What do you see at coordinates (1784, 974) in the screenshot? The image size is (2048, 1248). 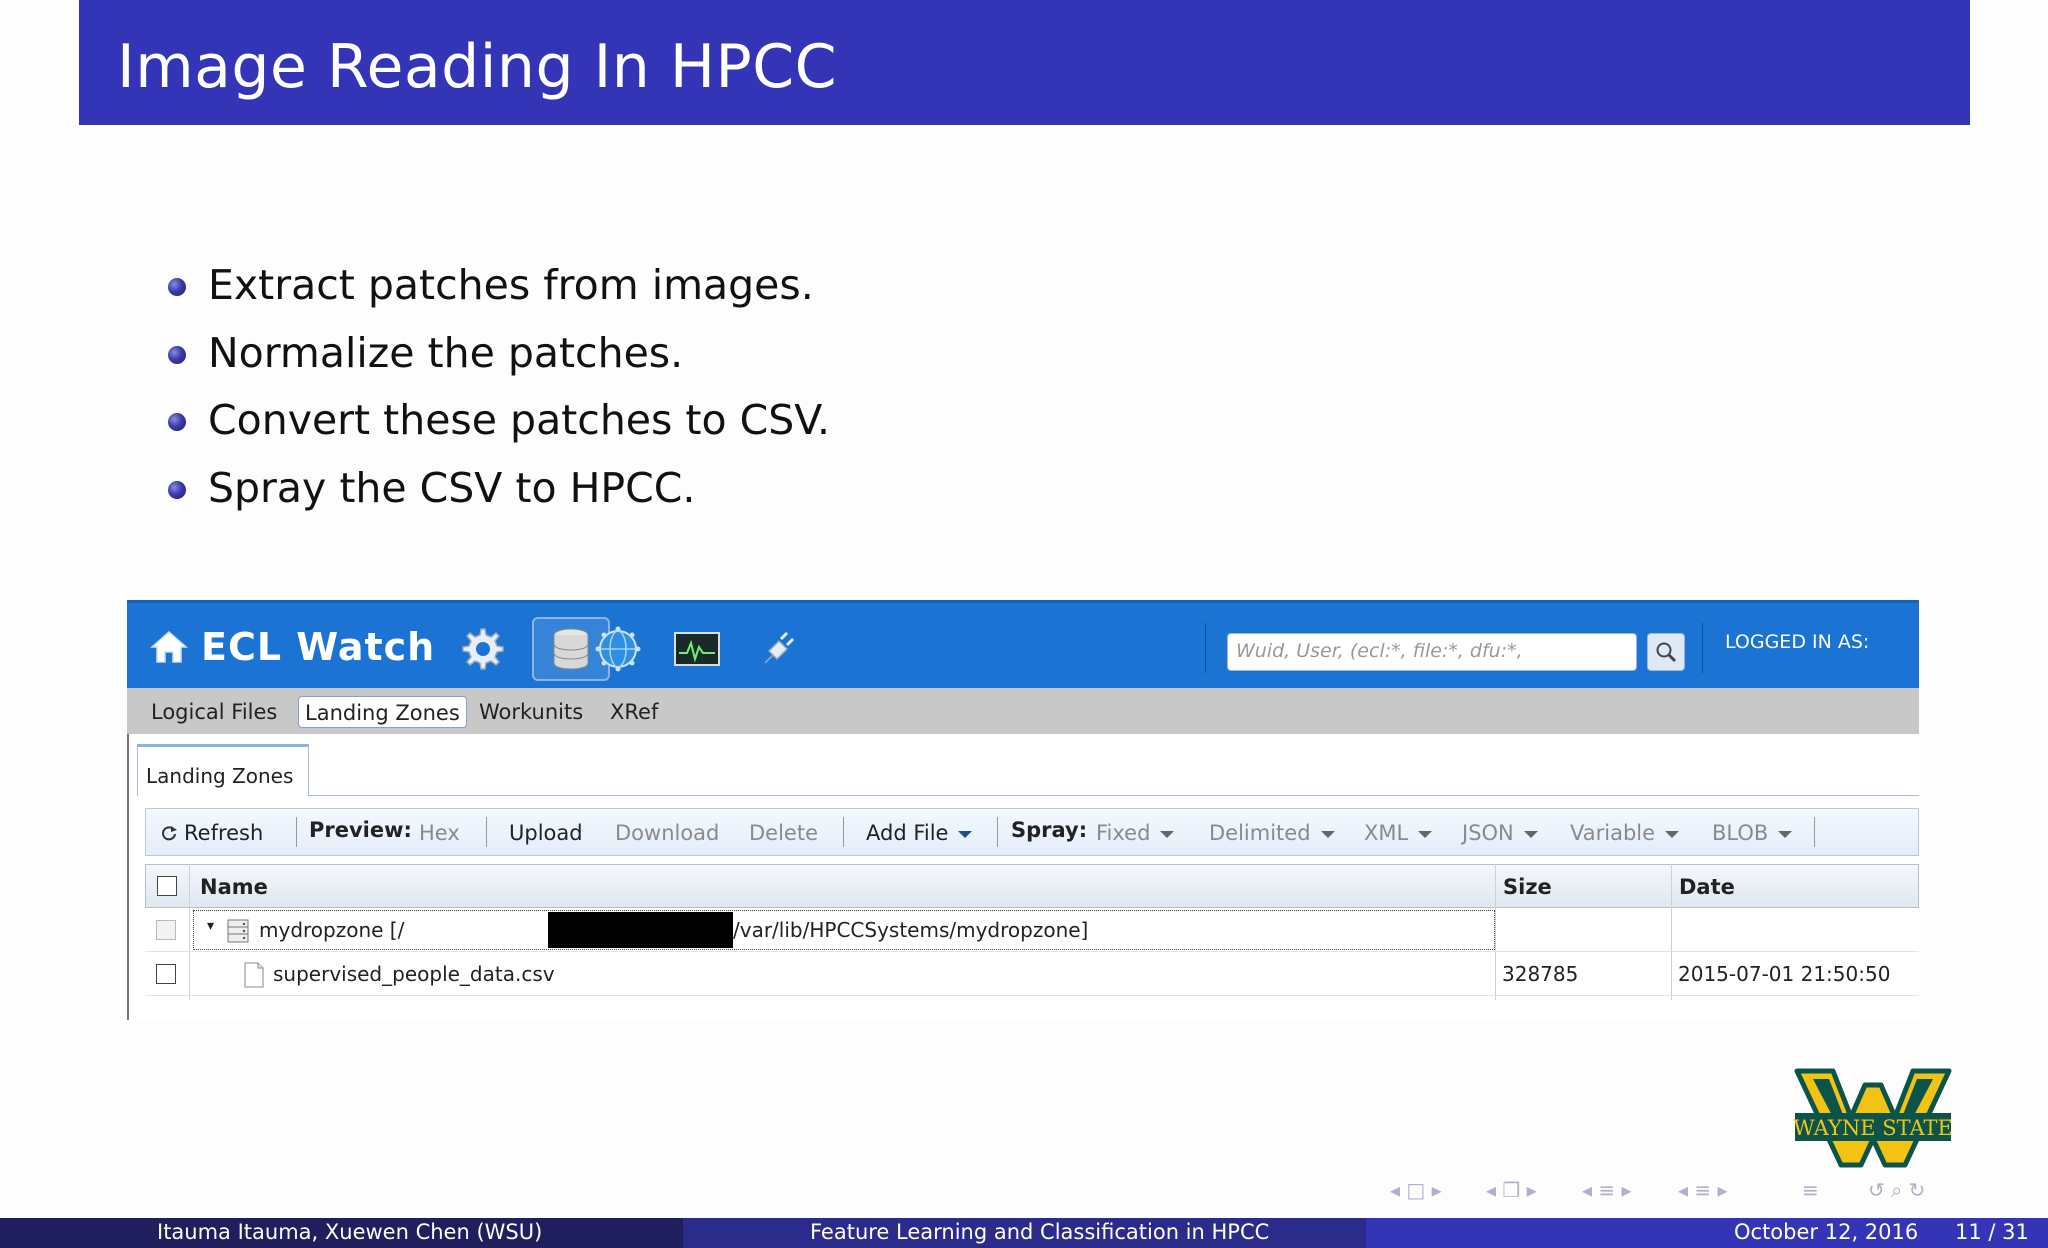 I see `file-date: 2015-07-01 21:50:50` at bounding box center [1784, 974].